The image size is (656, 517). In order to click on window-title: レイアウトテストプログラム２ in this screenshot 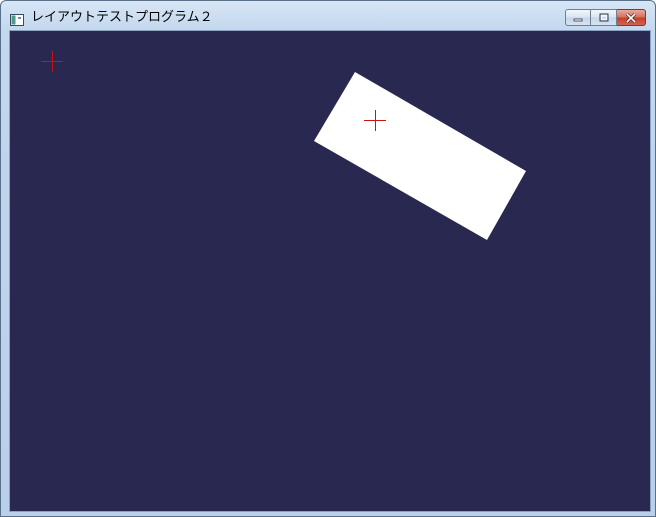, I will do `click(122, 17)`.